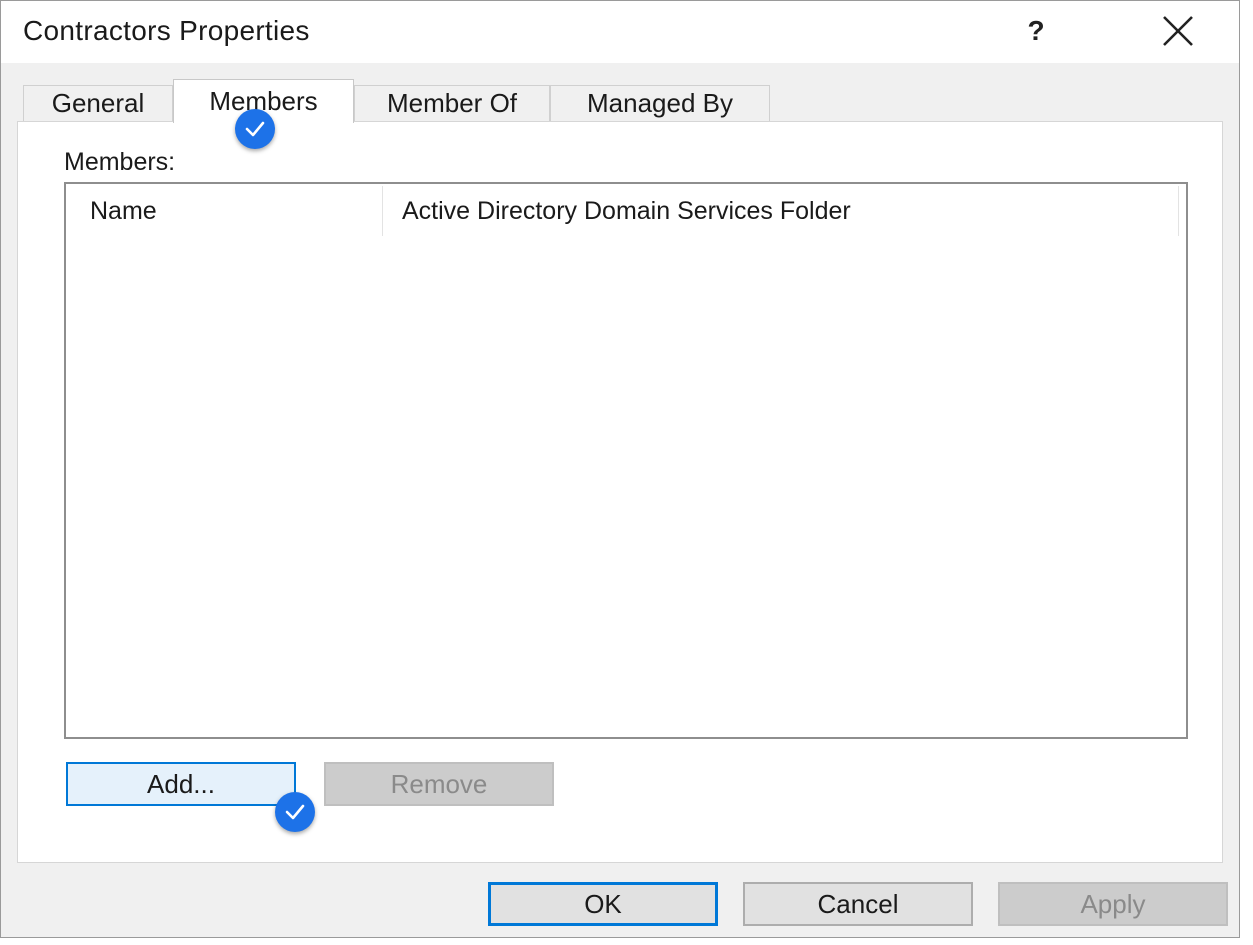  What do you see at coordinates (620, 32) in the screenshot?
I see `title-bar: Contractors Properties ?` at bounding box center [620, 32].